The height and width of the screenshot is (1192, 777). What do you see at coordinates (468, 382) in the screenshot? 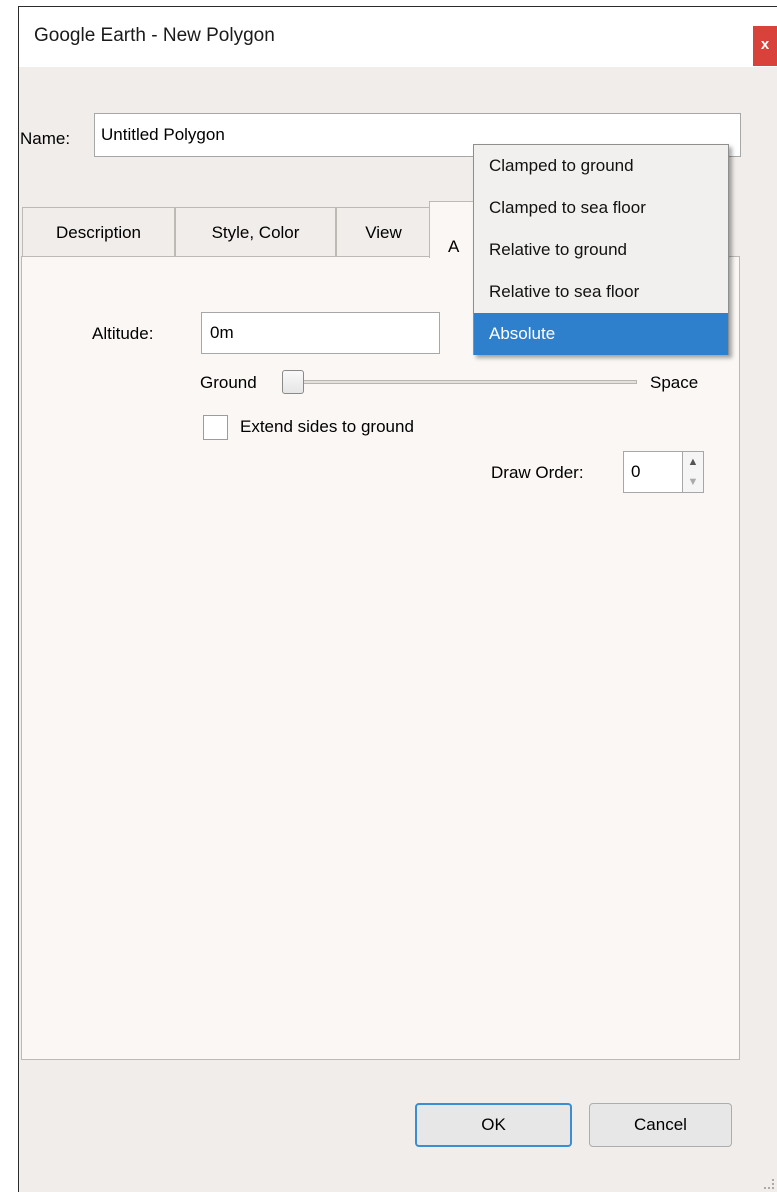
I see `altitude-slider-track` at bounding box center [468, 382].